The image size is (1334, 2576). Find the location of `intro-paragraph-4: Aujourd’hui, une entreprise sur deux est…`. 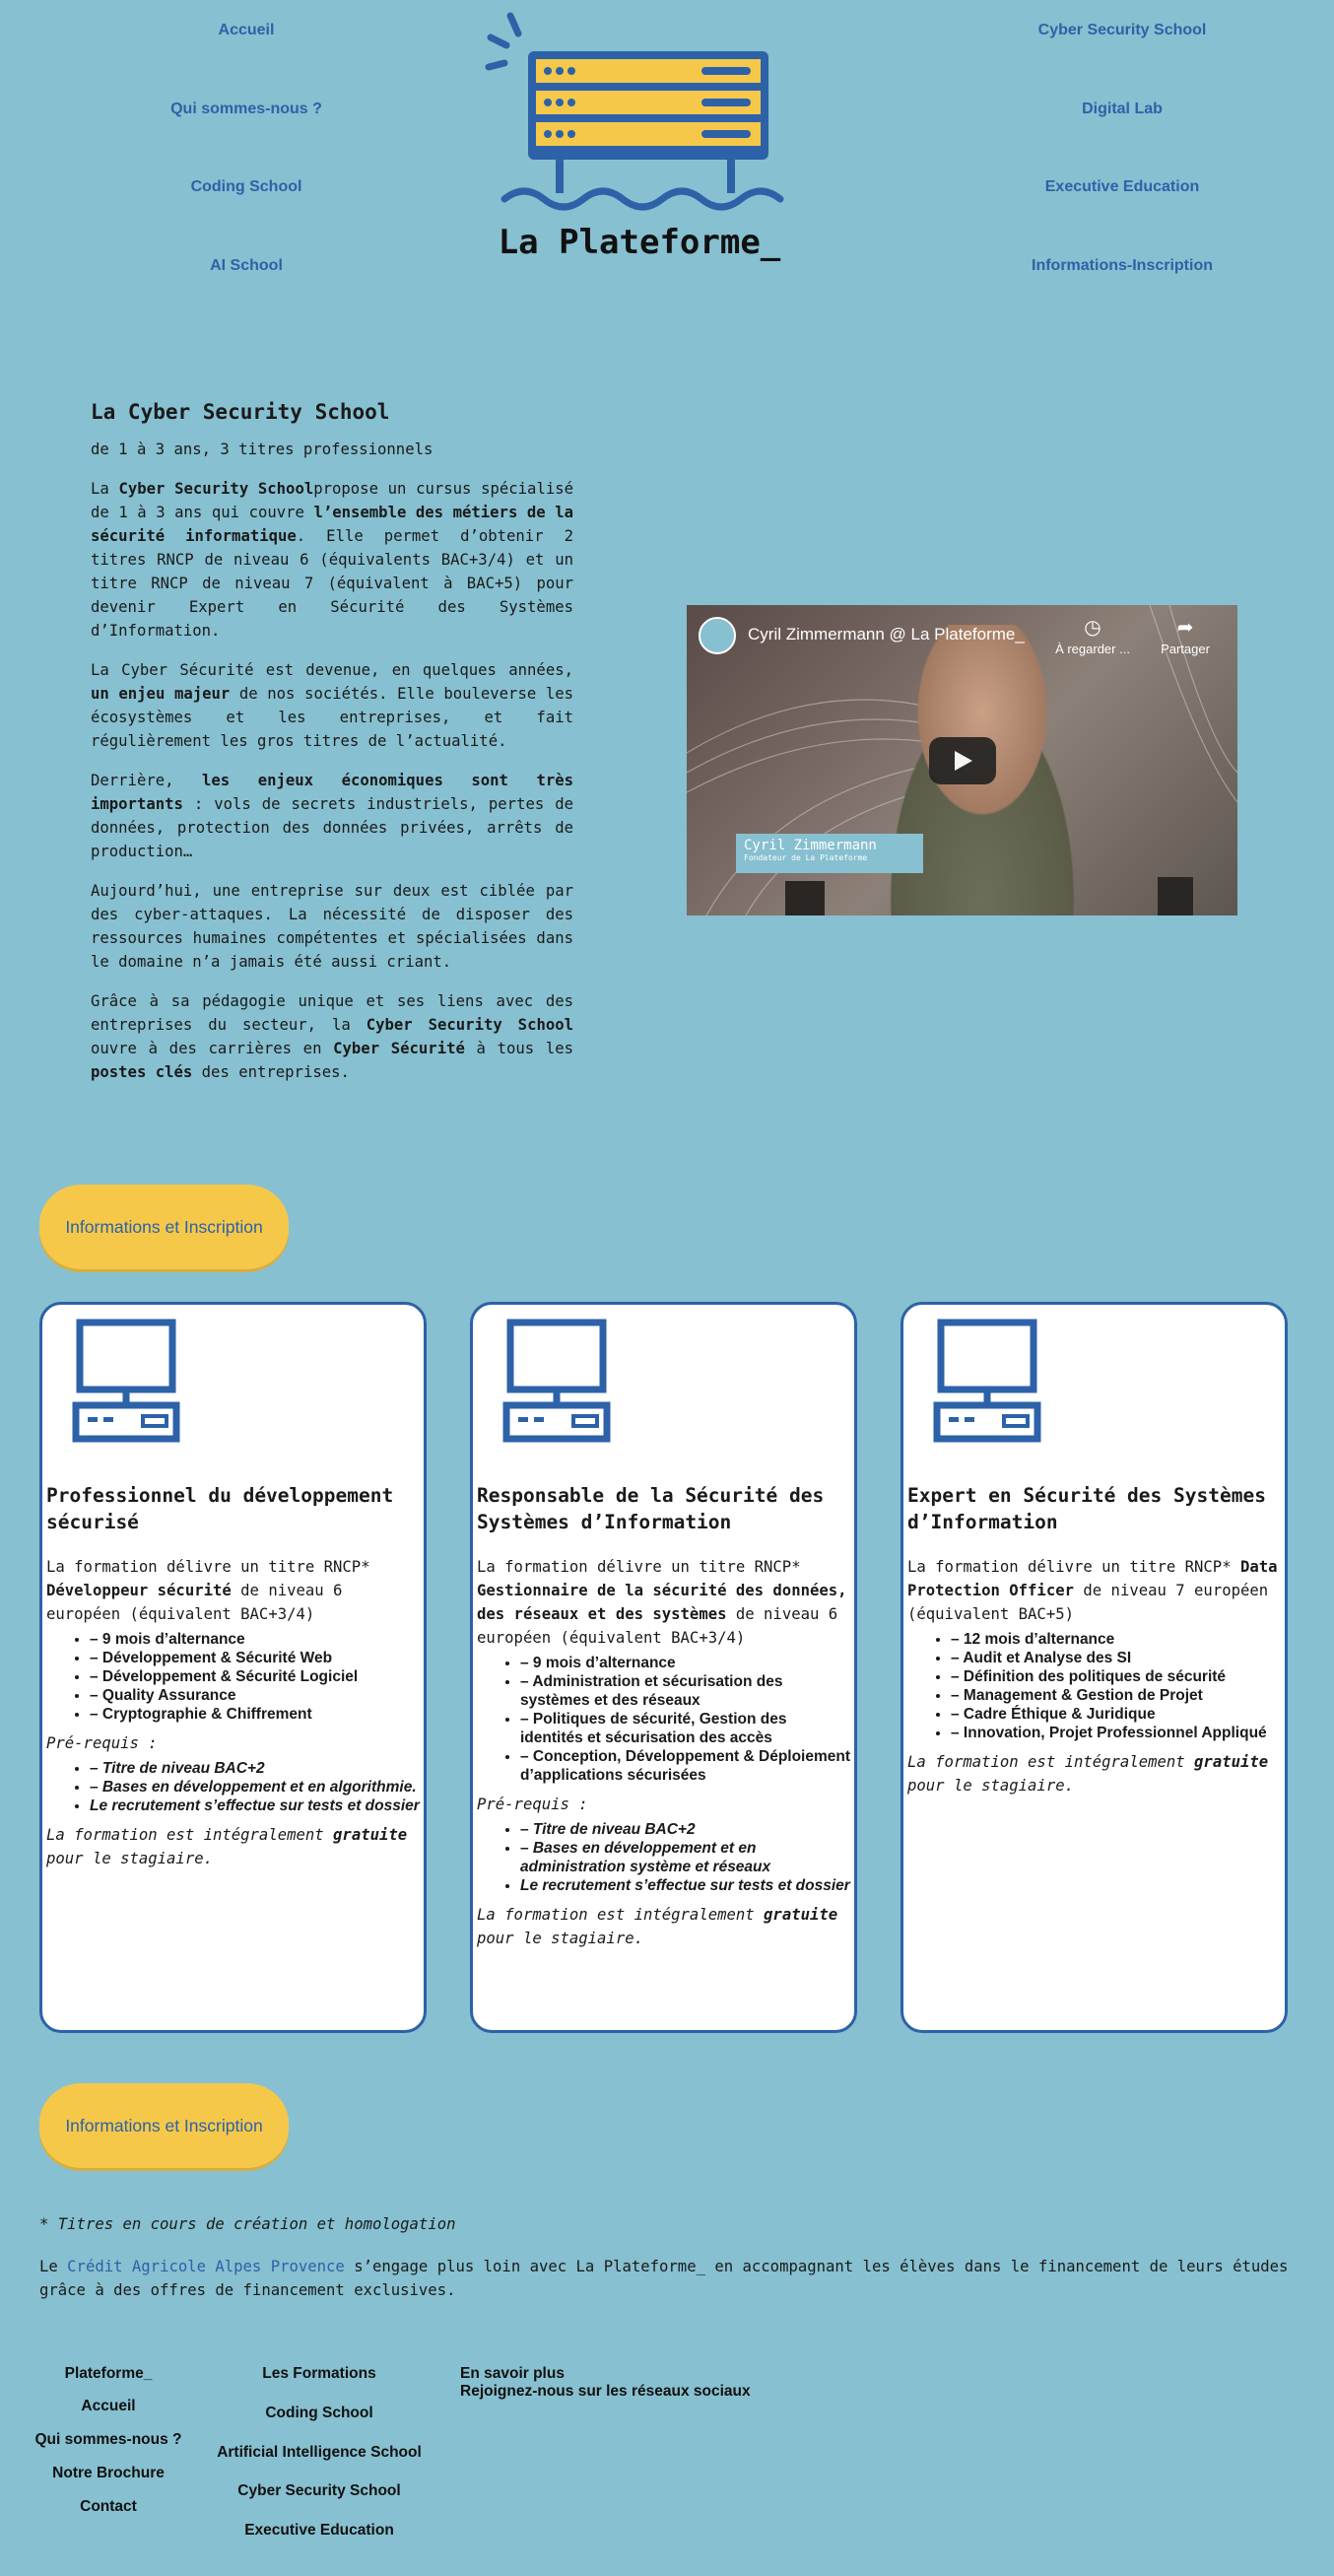

intro-paragraph-4: Aujourd’hui, une entreprise sur deux est… is located at coordinates (332, 926).